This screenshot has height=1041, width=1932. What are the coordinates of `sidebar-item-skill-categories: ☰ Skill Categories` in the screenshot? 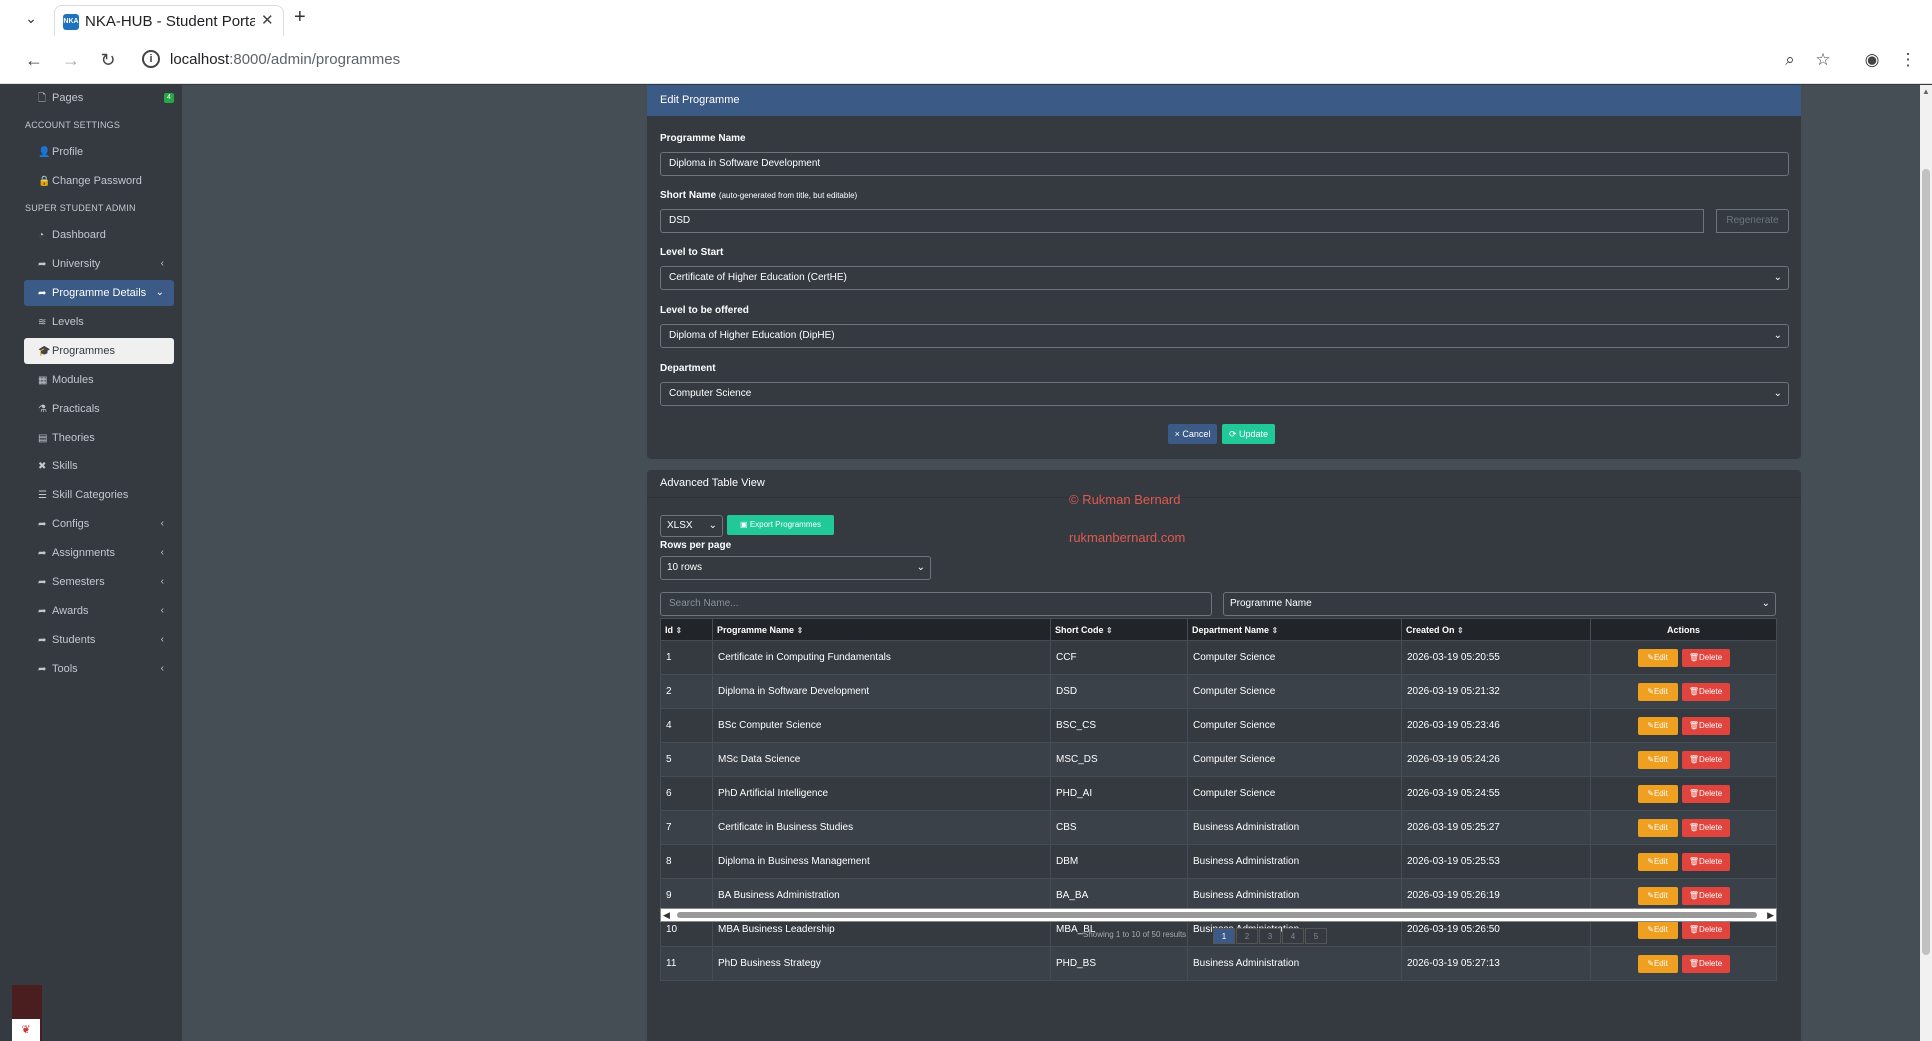 It's located at (99, 495).